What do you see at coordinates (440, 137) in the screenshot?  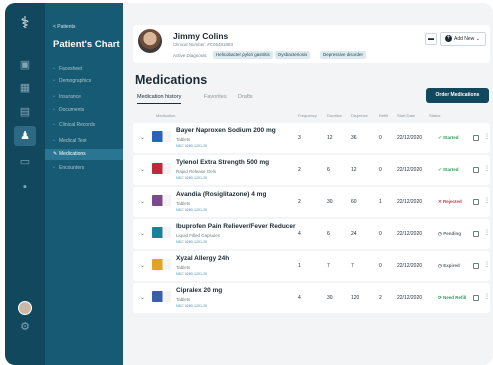 I see `status-icon: ✓` at bounding box center [440, 137].